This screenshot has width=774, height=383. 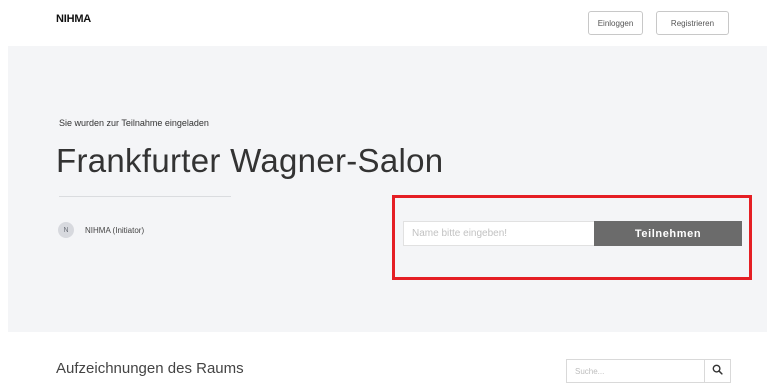 What do you see at coordinates (635, 371) in the screenshot?
I see `search-input` at bounding box center [635, 371].